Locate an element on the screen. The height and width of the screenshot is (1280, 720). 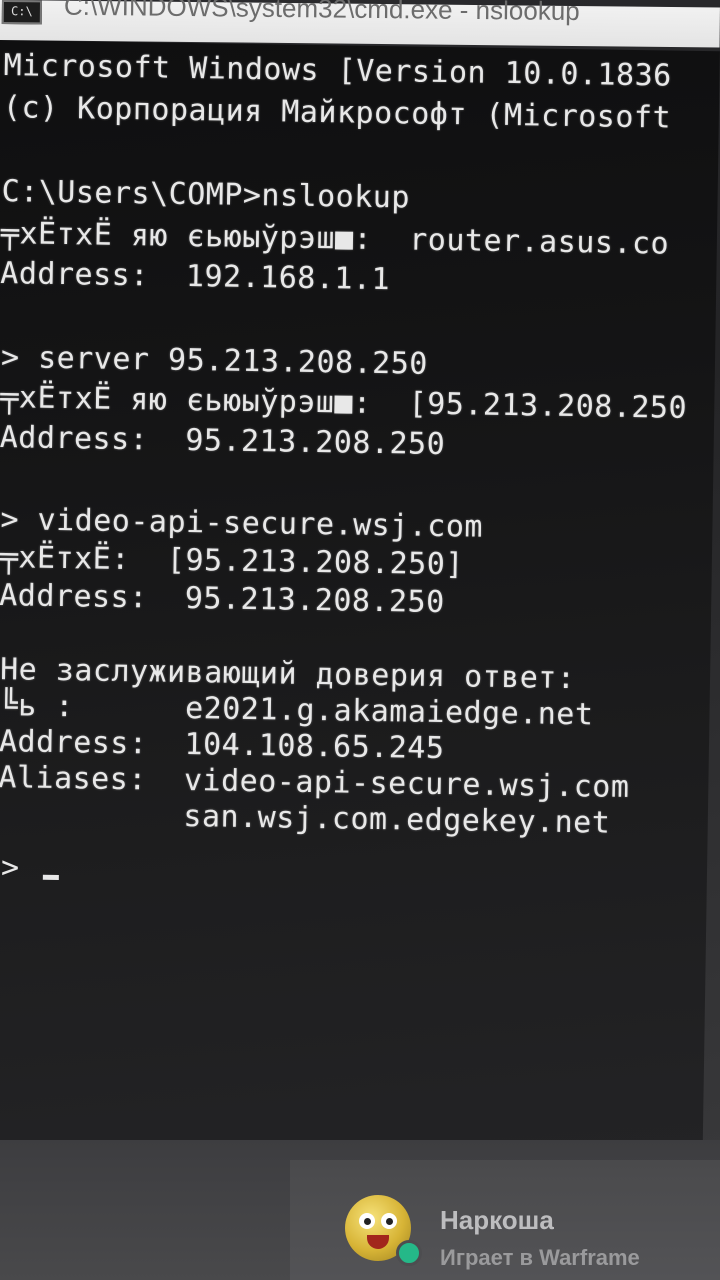
window-title: C:\WINDOWS\system32\cmd.exe - nslookup is located at coordinates (321, 13).